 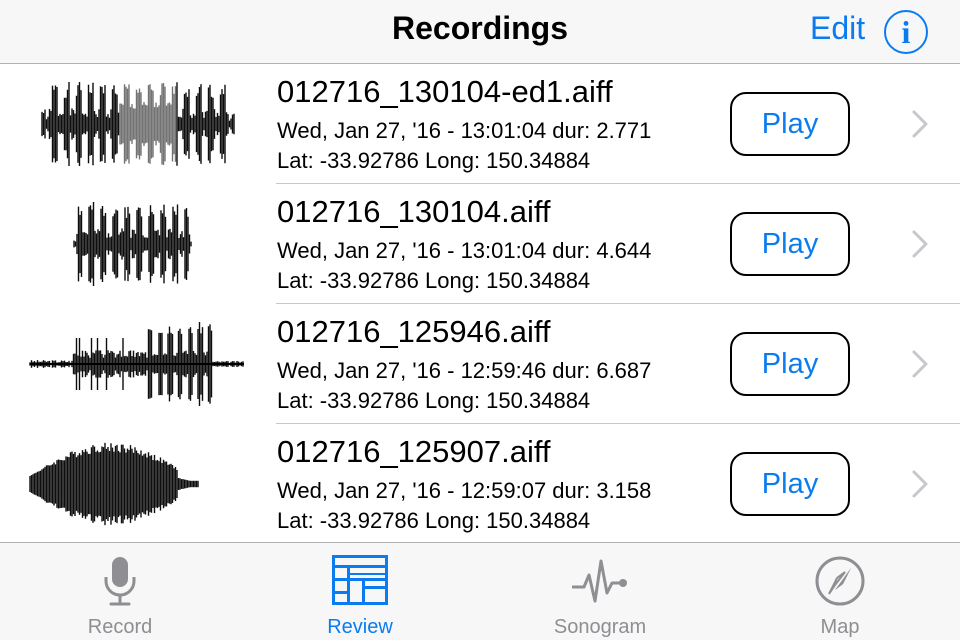 What do you see at coordinates (837, 28) in the screenshot?
I see `edit-button: Edit` at bounding box center [837, 28].